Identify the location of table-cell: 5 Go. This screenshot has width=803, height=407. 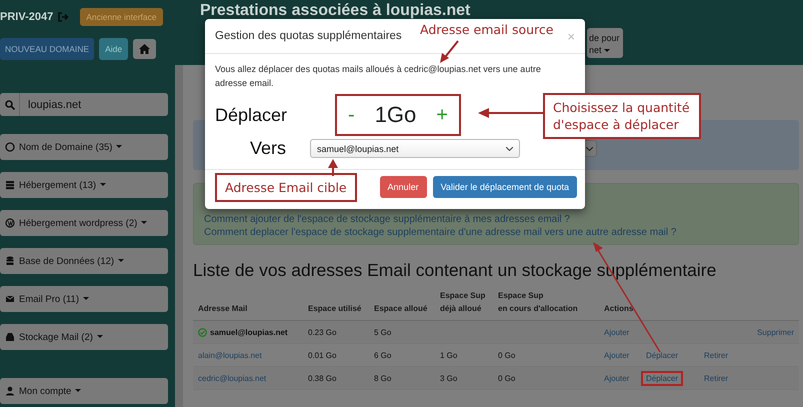
(383, 332).